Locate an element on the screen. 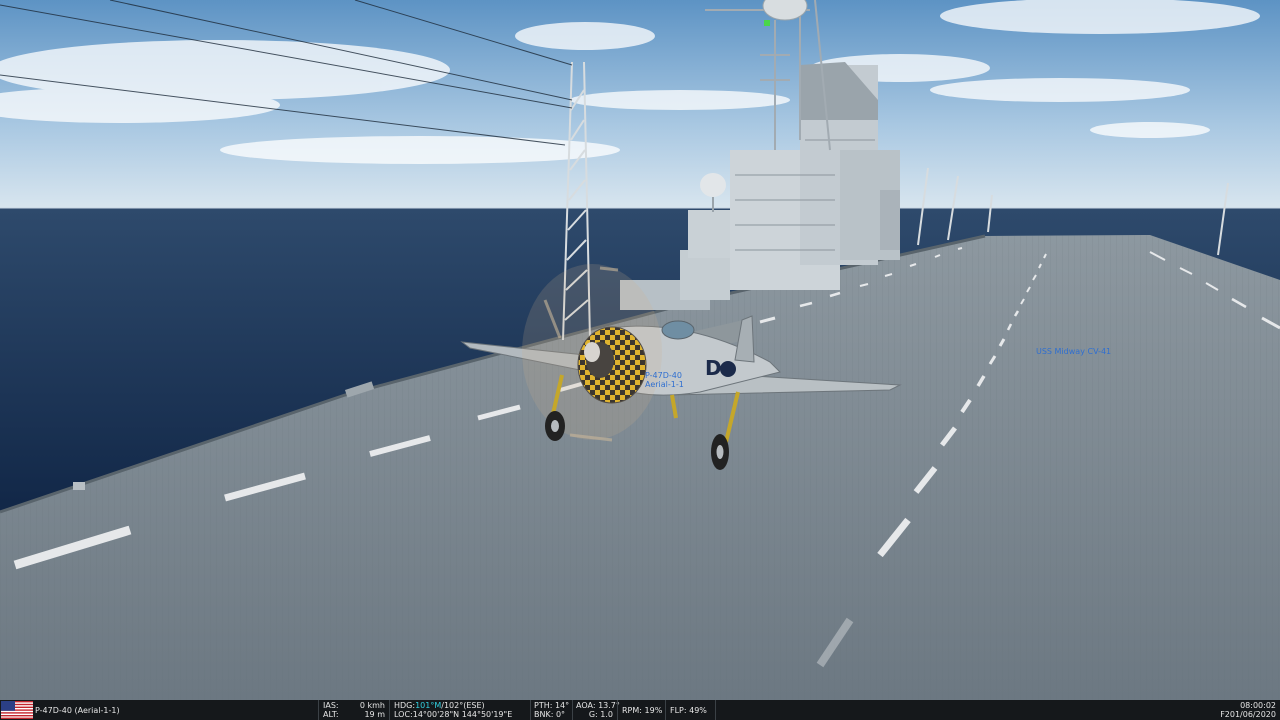 The image size is (1280, 720). flaps-readout: FLP: 49% is located at coordinates (688, 710).